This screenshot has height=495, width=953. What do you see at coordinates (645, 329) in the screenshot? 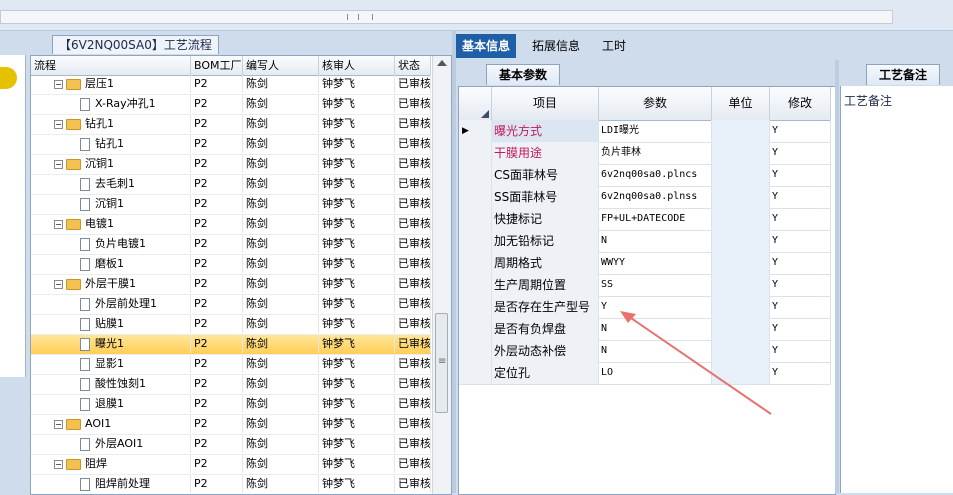
I see `param-row: 是否有负焊盘 N Y` at bounding box center [645, 329].